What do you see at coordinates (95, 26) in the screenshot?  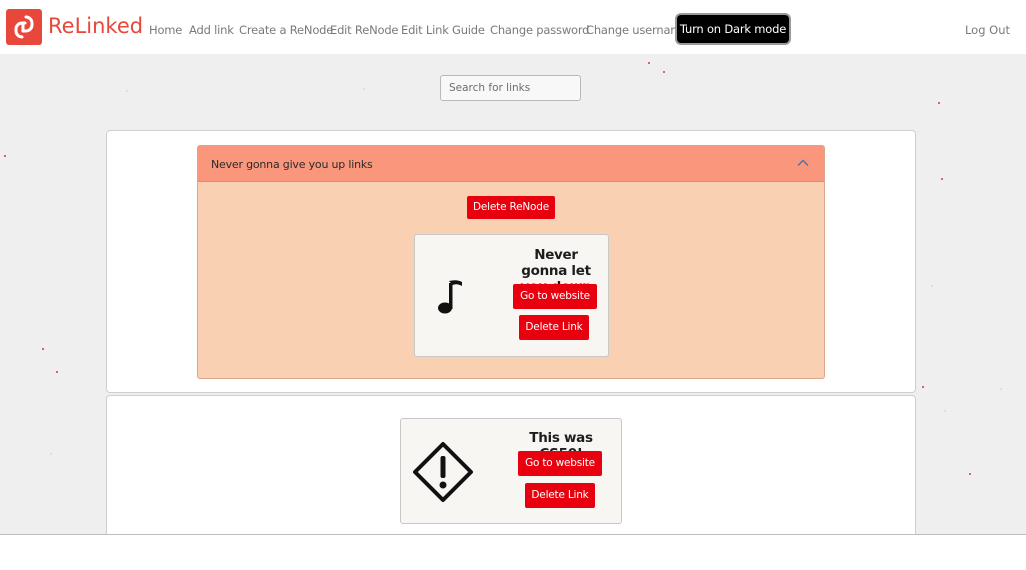 I see `brand-name: ReLinked` at bounding box center [95, 26].